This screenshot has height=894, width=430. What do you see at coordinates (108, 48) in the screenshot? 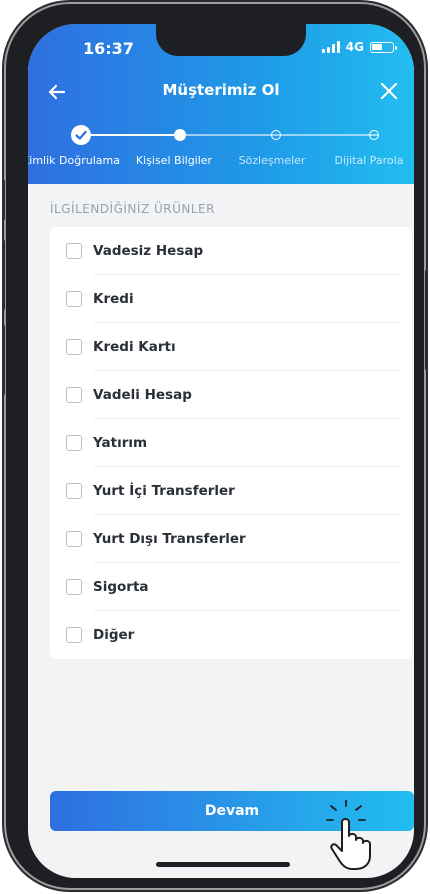
I see `status-time: 16:37` at bounding box center [108, 48].